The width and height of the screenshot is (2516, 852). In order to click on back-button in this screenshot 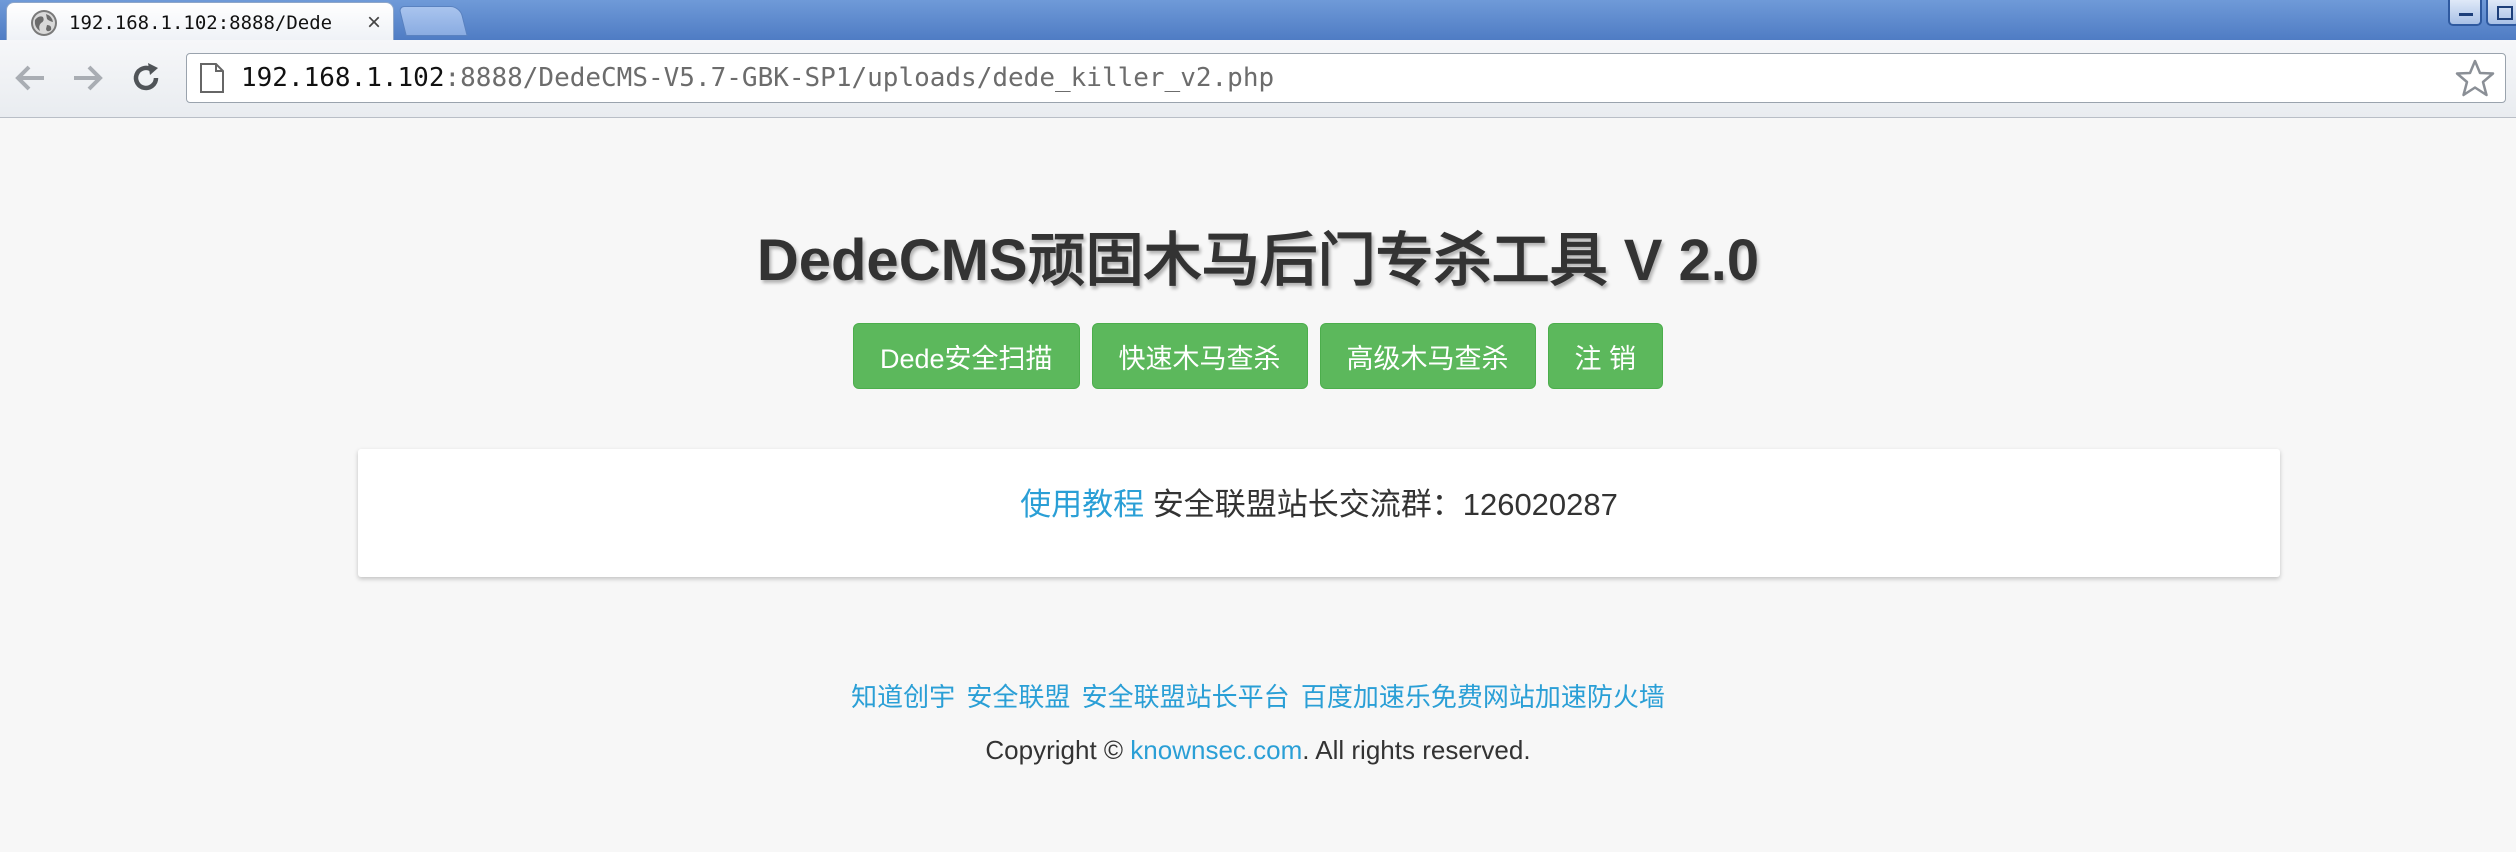, I will do `click(30, 78)`.